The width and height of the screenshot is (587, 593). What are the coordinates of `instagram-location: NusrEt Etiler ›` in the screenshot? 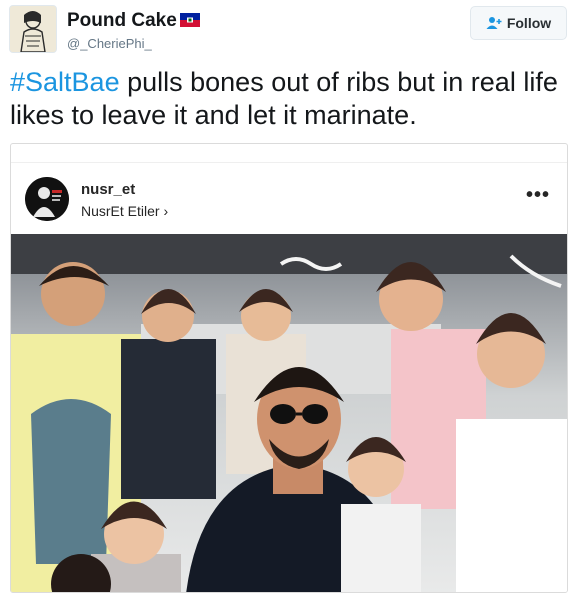 It's located at (124, 211).